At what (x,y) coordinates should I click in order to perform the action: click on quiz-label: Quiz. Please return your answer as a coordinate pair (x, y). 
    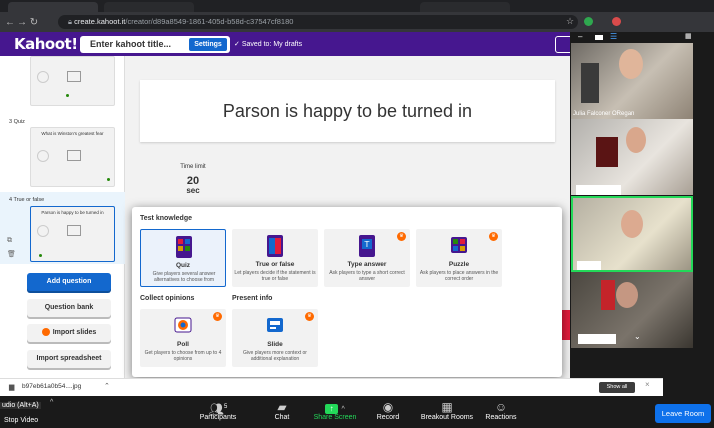
    Looking at the image, I should click on (183, 265).